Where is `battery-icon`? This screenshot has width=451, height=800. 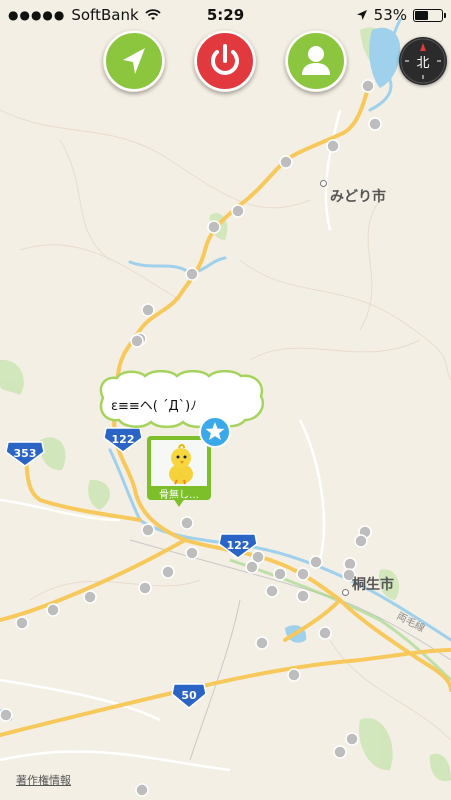
battery-icon is located at coordinates (429, 15).